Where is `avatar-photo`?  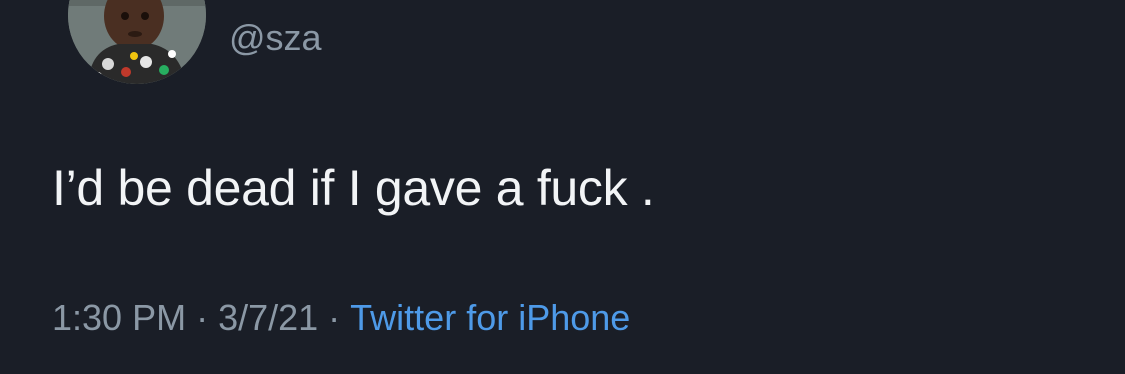
avatar-photo is located at coordinates (137, 42).